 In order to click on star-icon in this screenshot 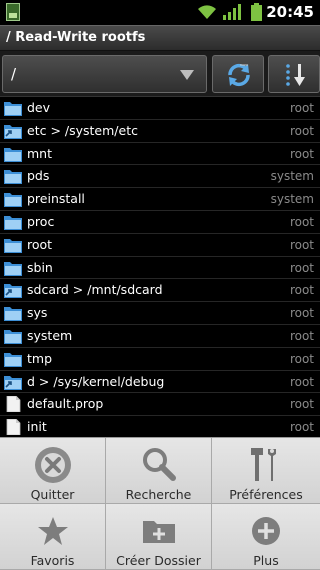, I will do `click(52, 531)`.